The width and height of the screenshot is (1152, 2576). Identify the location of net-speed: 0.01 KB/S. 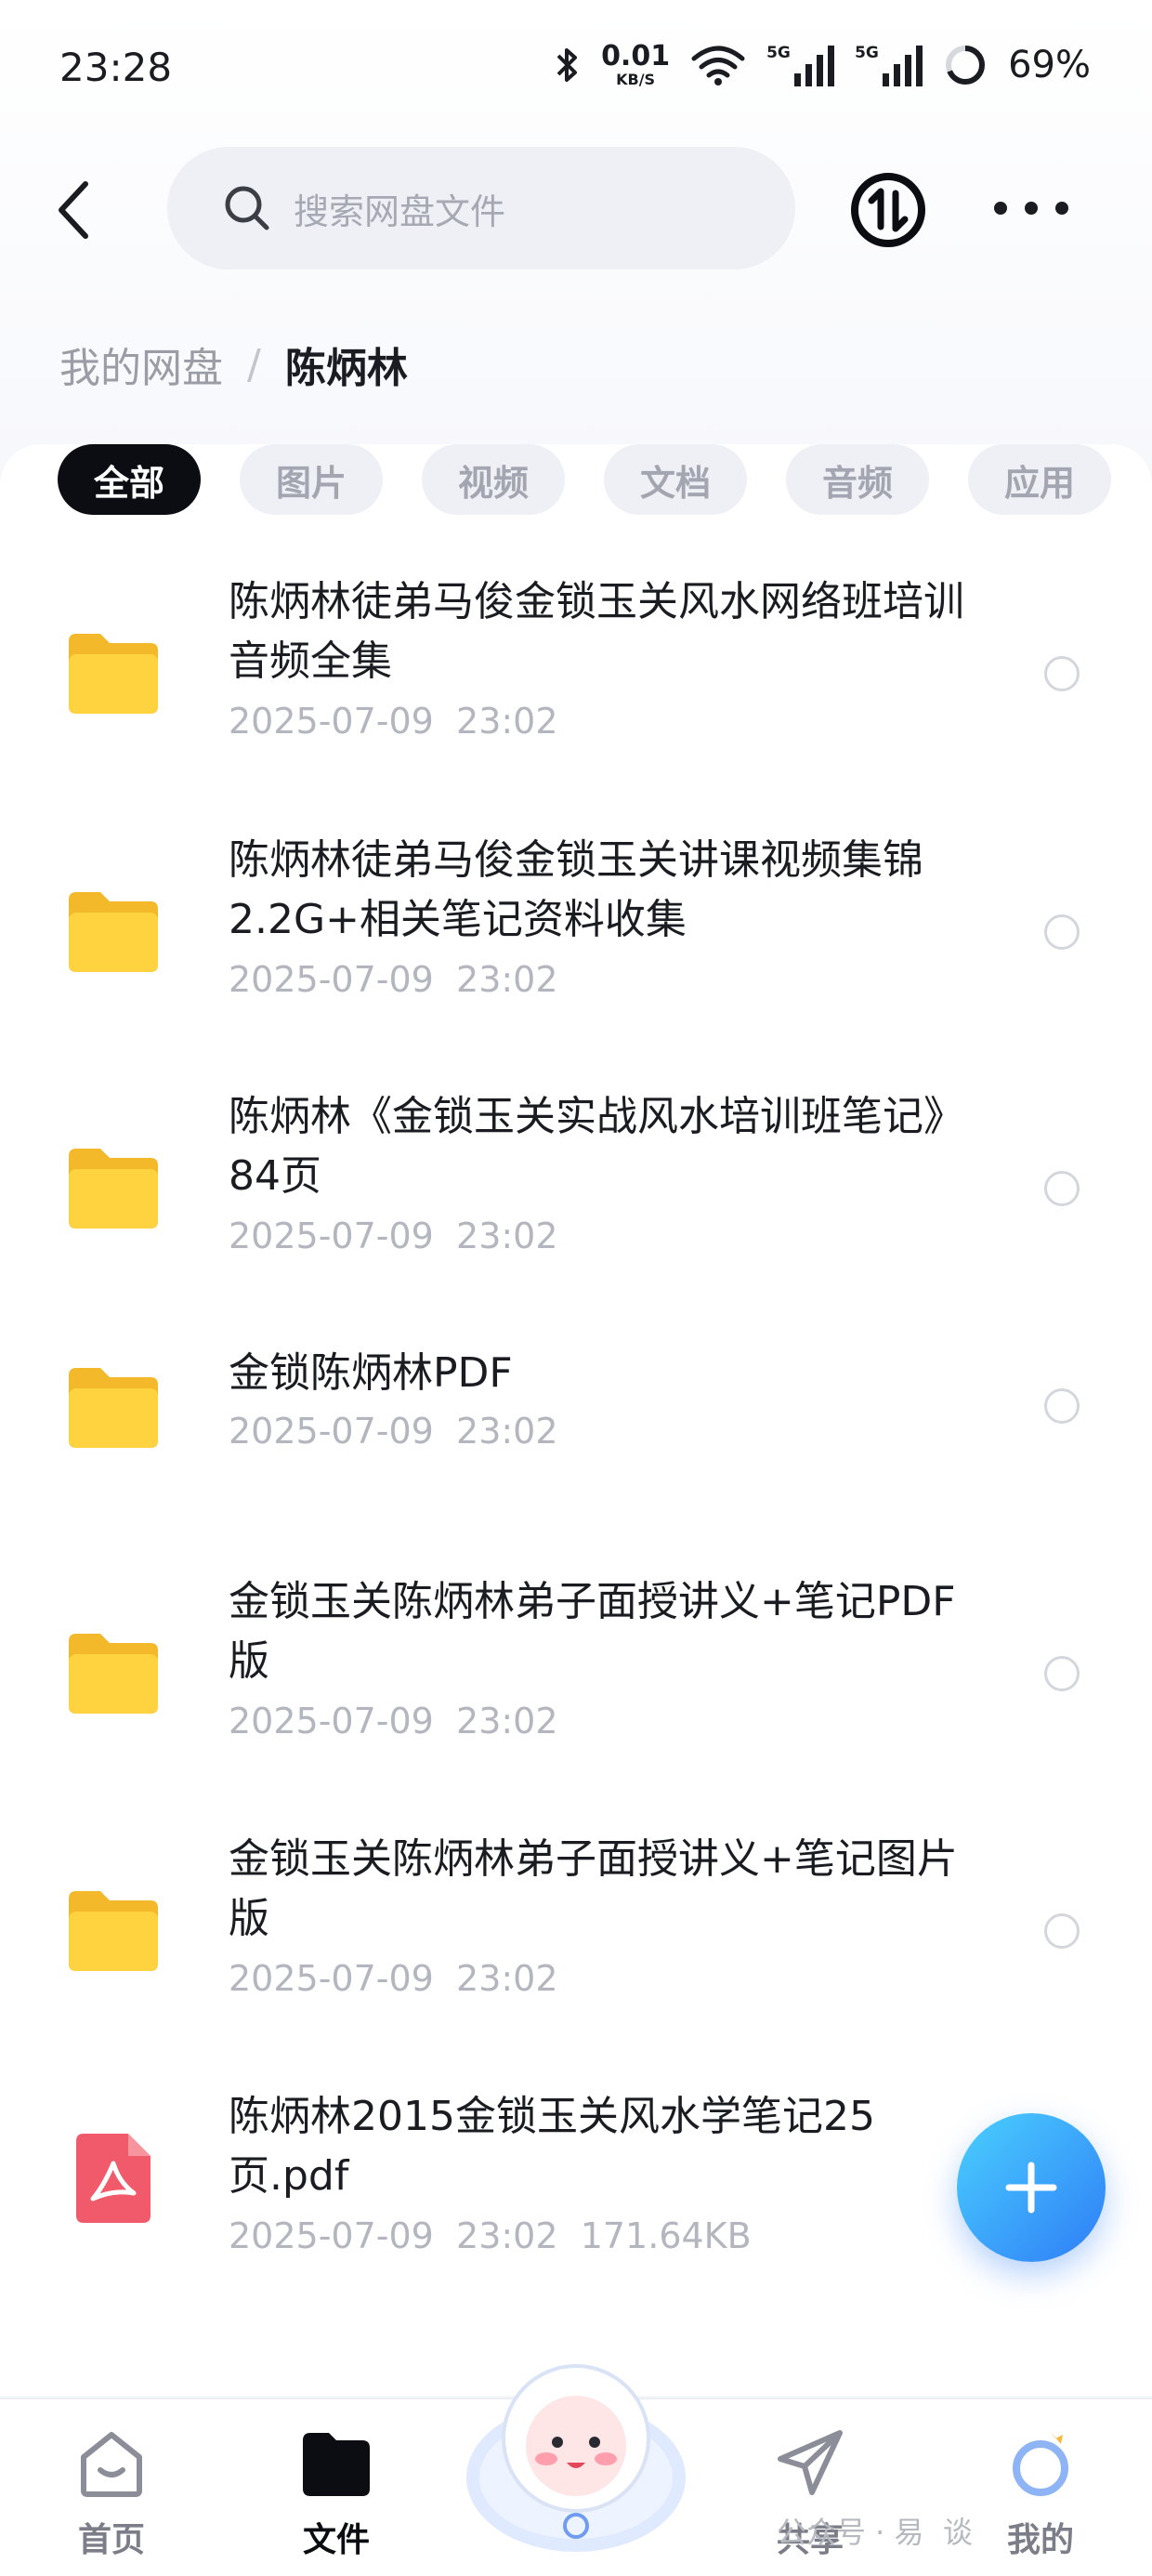
(635, 65).